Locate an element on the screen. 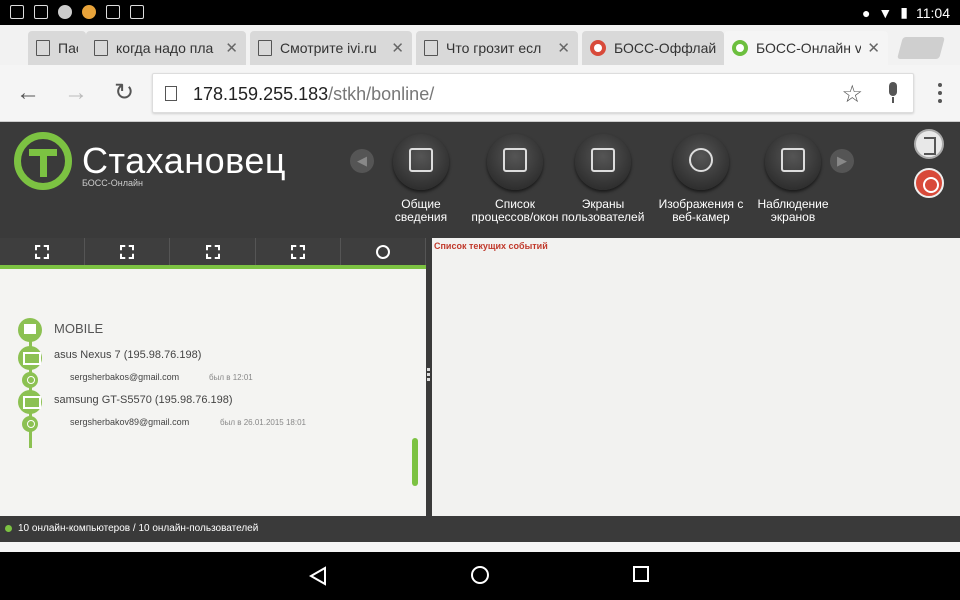 This screenshot has height=600, width=960. eye-monitor-icon is located at coordinates (793, 162).